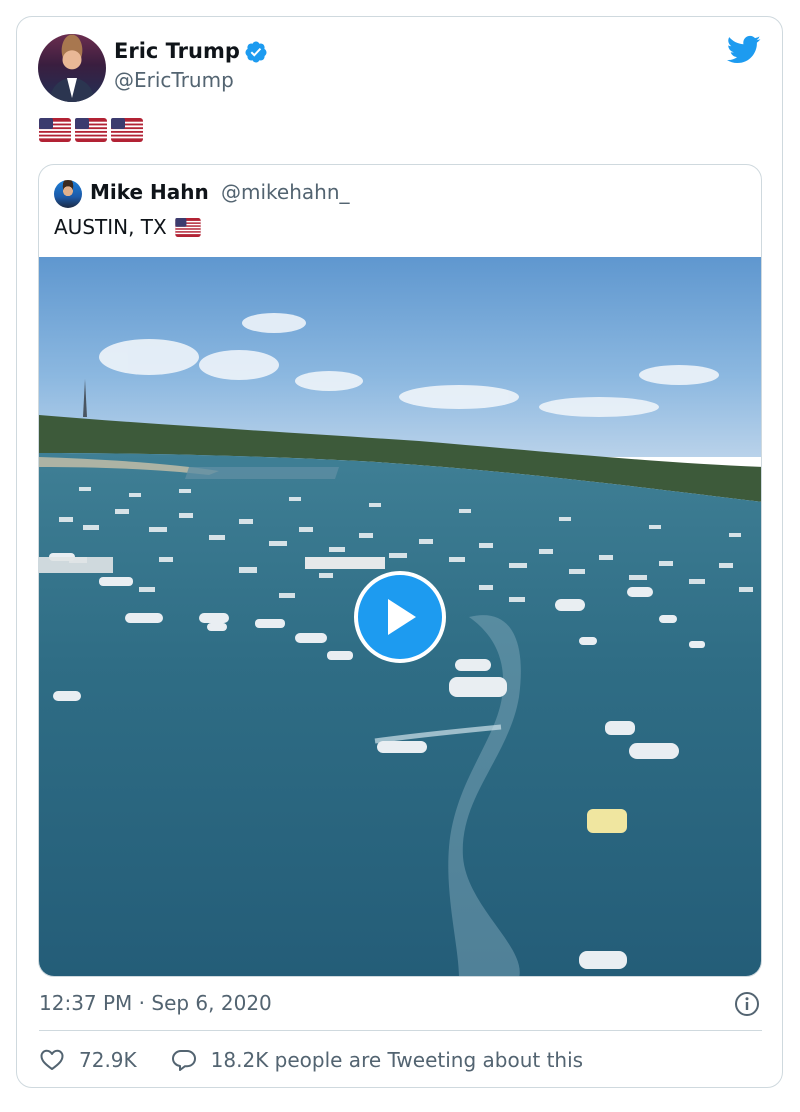 The image size is (800, 1112). What do you see at coordinates (52, 1060) in the screenshot?
I see `heart-icon` at bounding box center [52, 1060].